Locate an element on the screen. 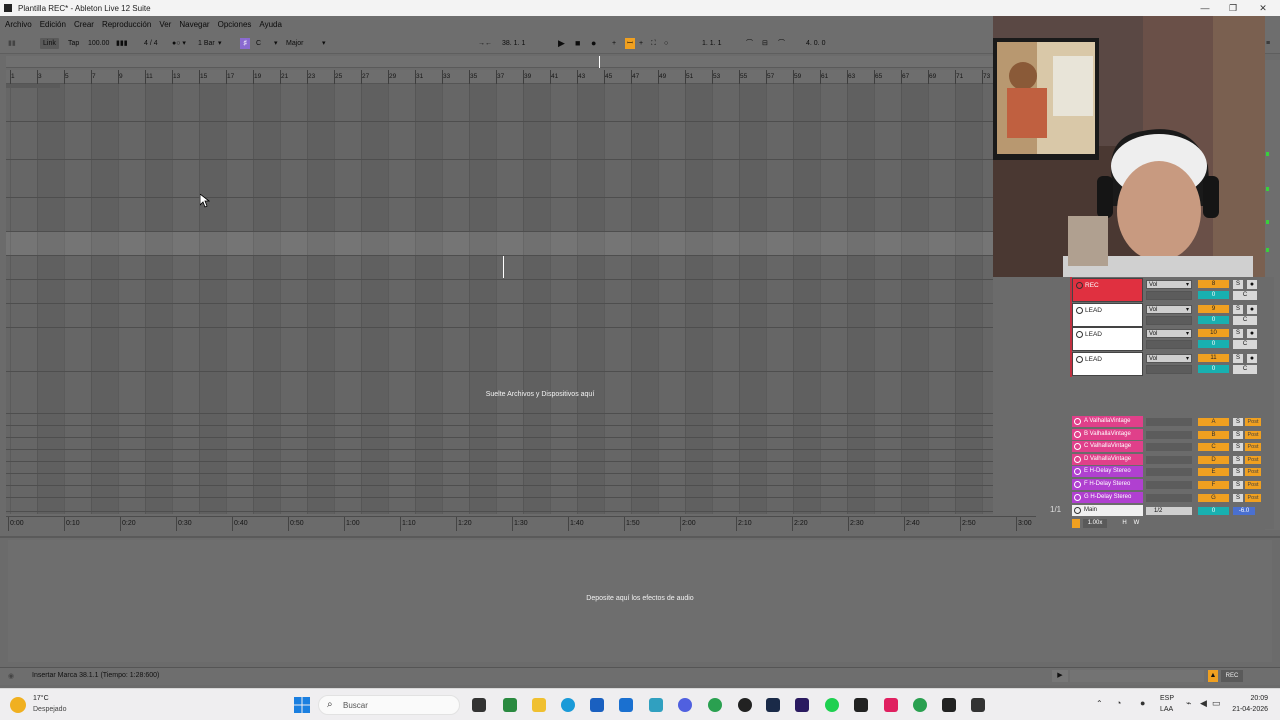  obs-icon is located at coordinates (745, 705).